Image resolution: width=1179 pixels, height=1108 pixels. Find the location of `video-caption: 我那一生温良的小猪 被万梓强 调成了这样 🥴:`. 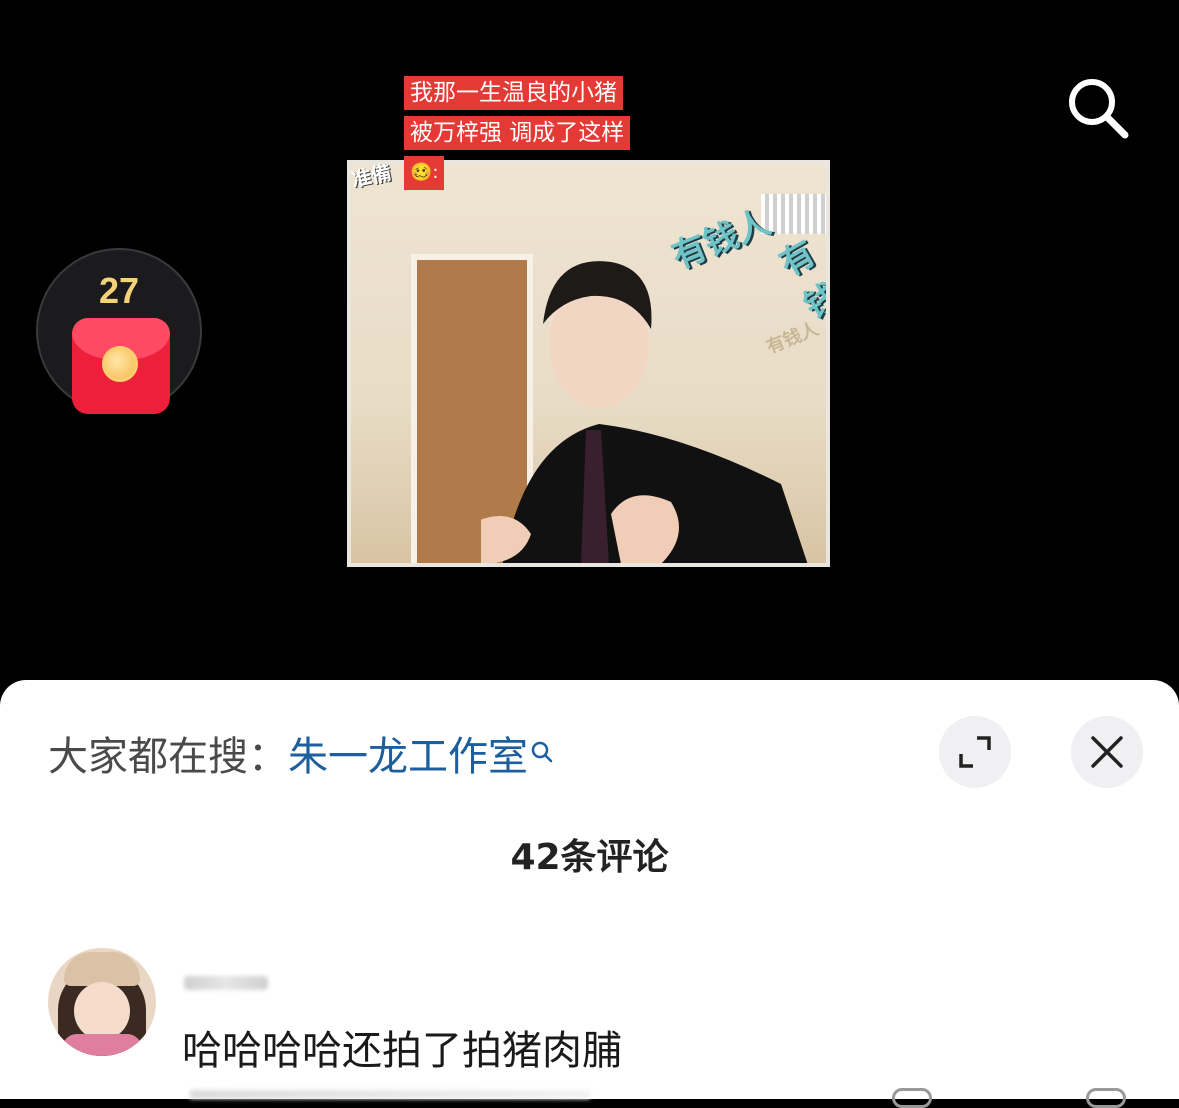

video-caption: 我那一生温良的小猪 被万梓强 调成了这样 🥴: is located at coordinates (517, 136).